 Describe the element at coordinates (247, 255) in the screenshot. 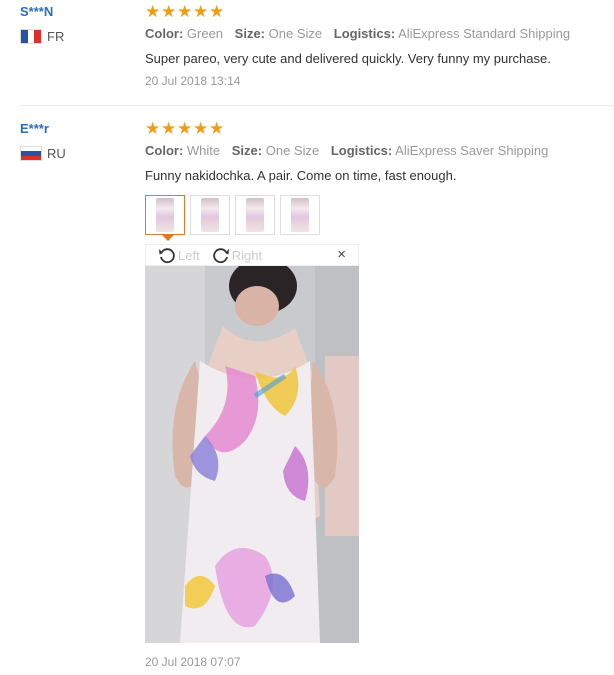

I see `rotate-right-label: Right` at that location.